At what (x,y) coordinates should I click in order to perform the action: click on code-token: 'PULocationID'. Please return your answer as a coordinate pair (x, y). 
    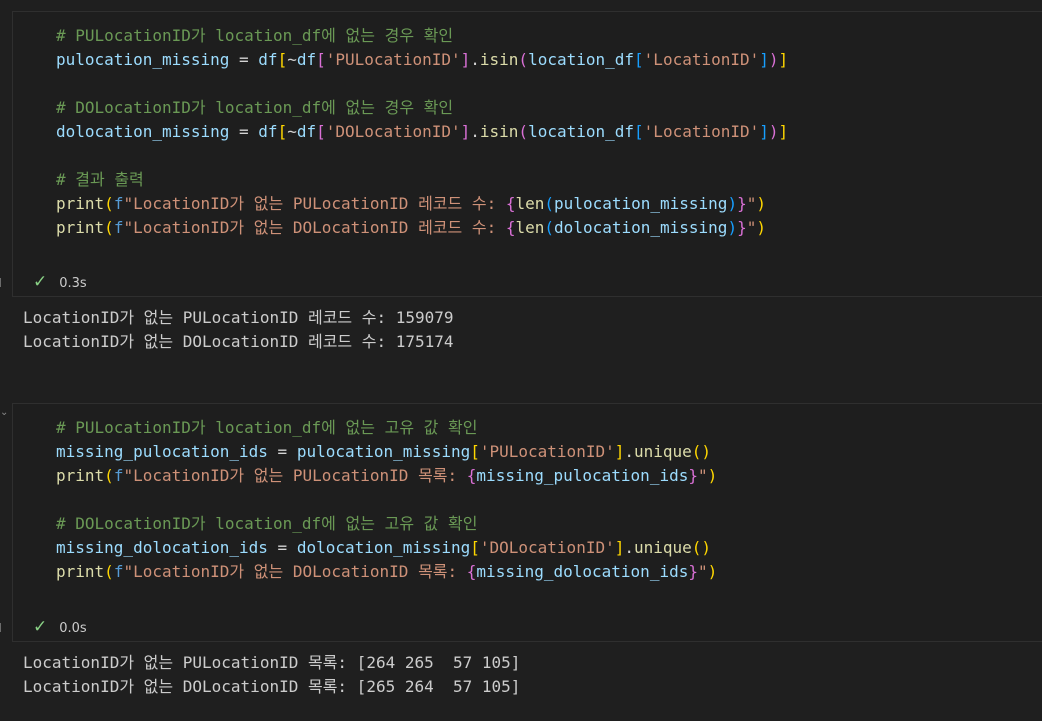
    Looking at the image, I should click on (393, 59).